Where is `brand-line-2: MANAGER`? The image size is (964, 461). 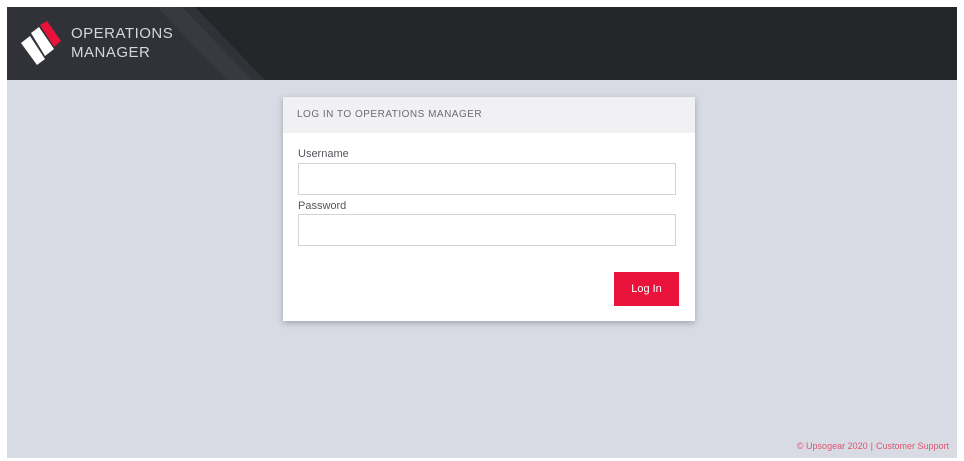
brand-line-2: MANAGER is located at coordinates (111, 52).